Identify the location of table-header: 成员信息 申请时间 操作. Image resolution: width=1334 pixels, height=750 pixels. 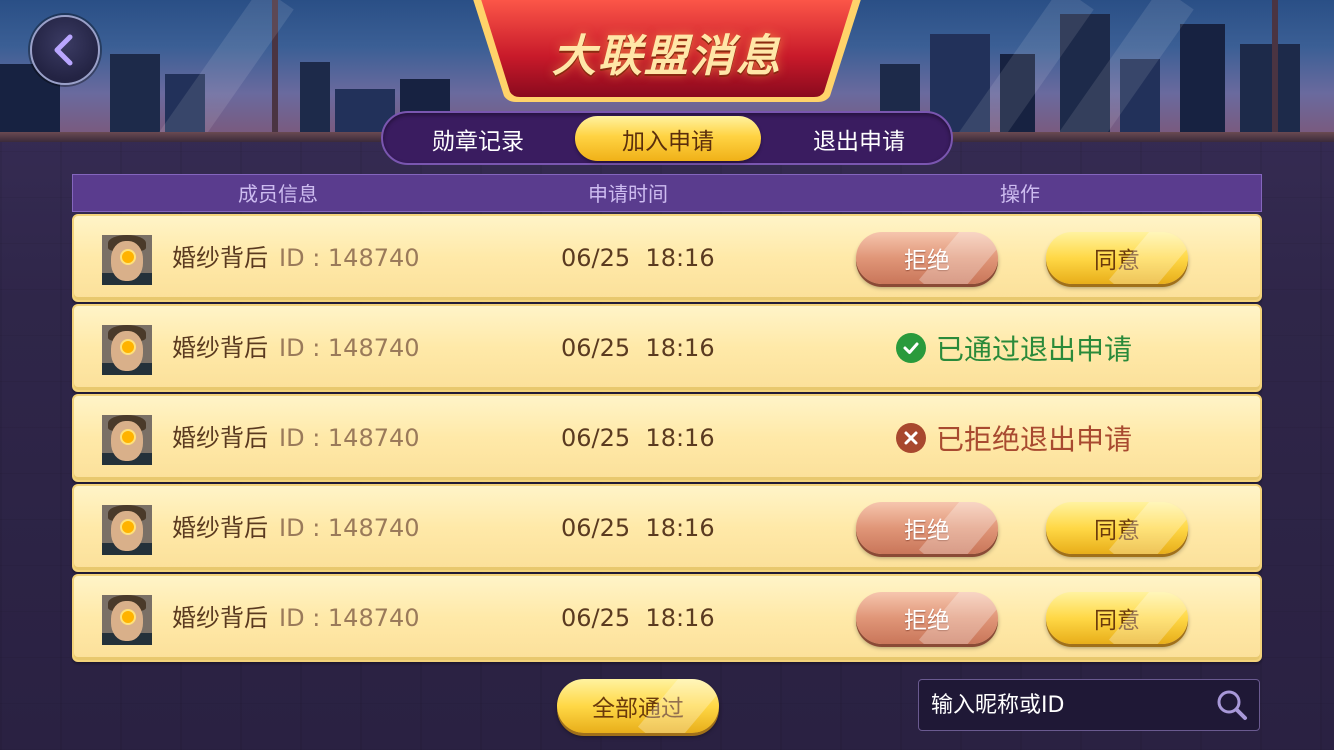
(667, 193).